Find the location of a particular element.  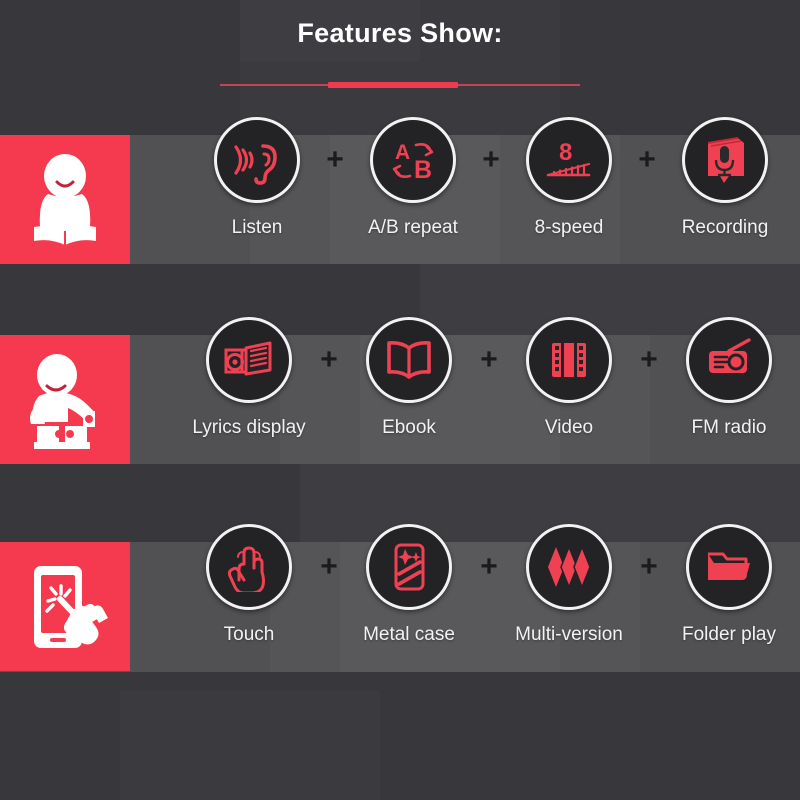

feature-icon-circle: 8 is located at coordinates (569, 160).